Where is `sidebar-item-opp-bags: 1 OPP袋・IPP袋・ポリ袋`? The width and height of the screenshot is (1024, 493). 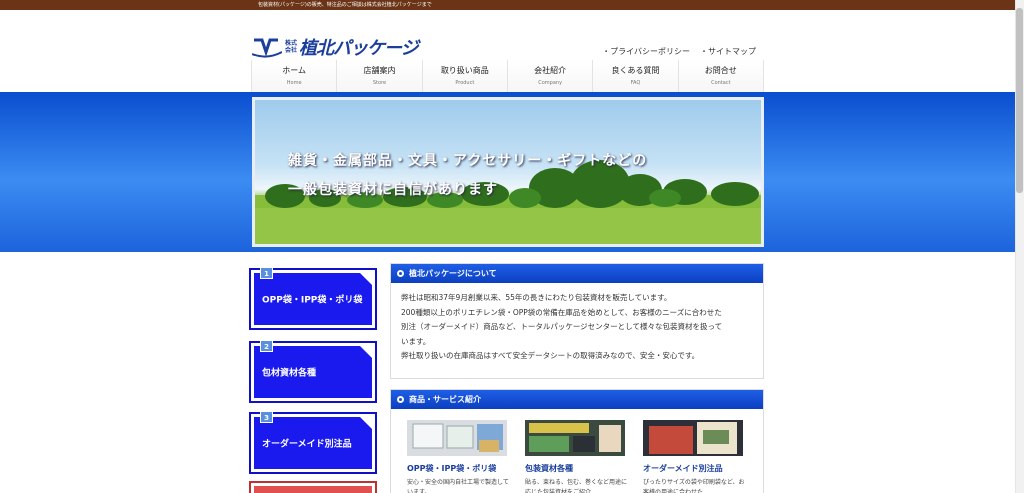 sidebar-item-opp-bags: 1 OPP袋・IPP袋・ポリ袋 is located at coordinates (313, 298).